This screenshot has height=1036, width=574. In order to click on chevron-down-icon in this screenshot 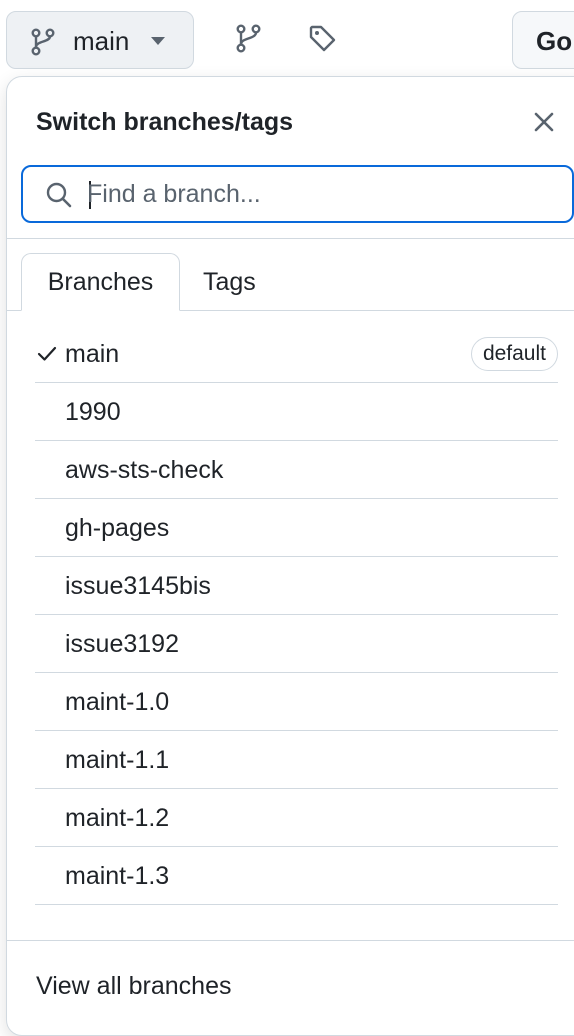, I will do `click(158, 41)`.